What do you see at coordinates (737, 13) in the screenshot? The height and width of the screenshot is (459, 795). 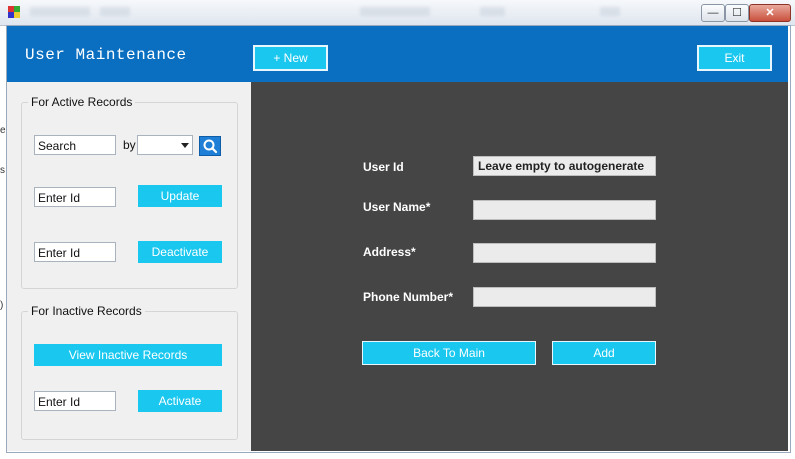 I see `maximize-button: ☐` at bounding box center [737, 13].